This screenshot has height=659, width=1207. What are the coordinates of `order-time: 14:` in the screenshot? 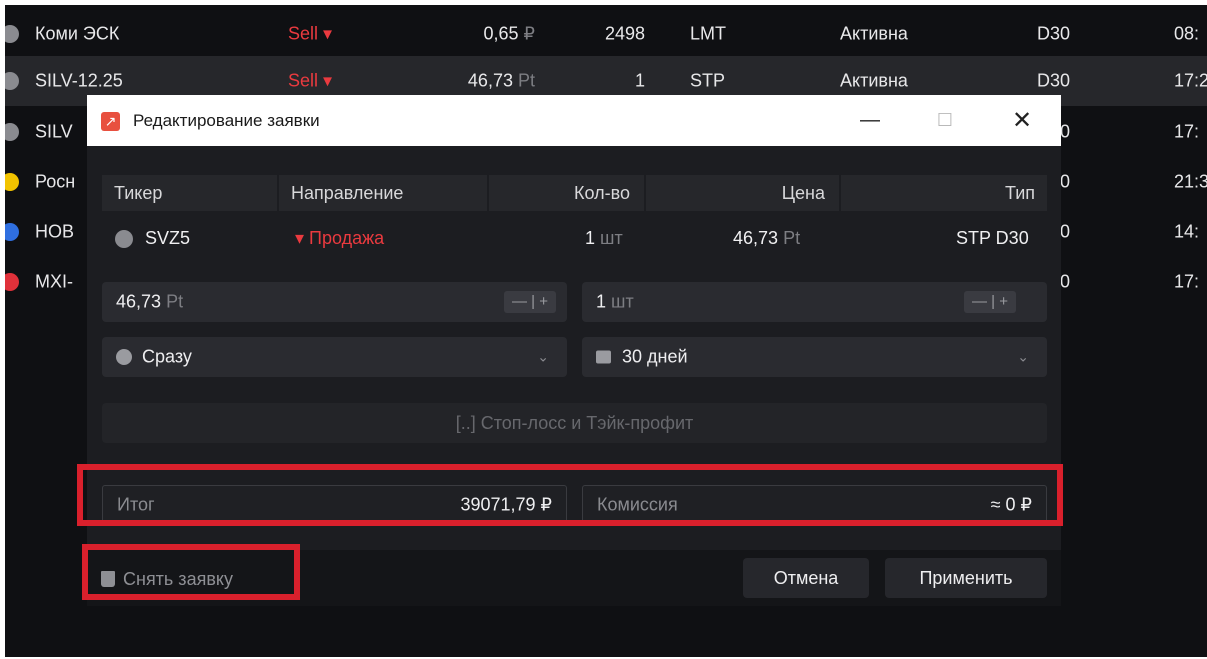 It's located at (1187, 231).